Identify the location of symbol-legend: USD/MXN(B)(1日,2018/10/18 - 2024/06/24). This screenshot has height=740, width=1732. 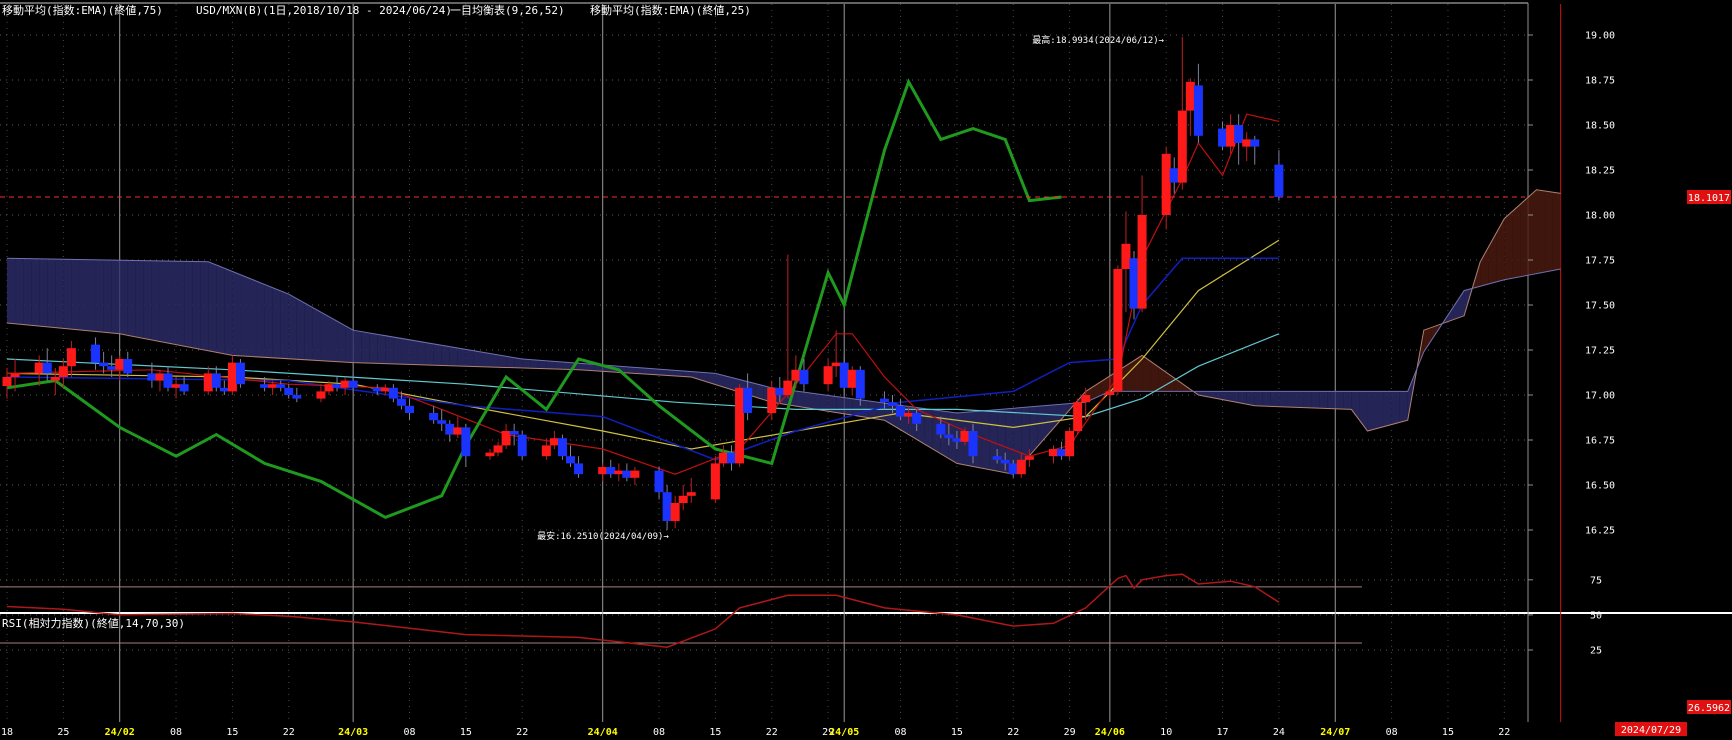
(324, 10).